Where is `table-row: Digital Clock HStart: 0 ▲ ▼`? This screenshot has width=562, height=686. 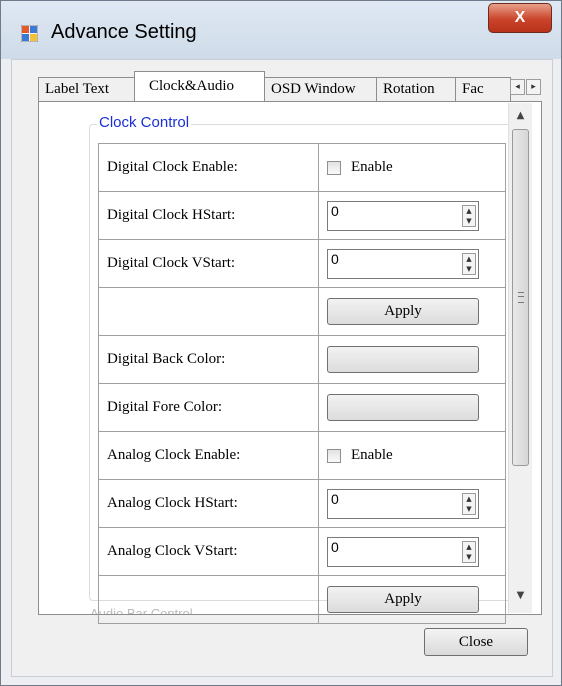
table-row: Digital Clock HStart: 0 ▲ ▼ is located at coordinates (302, 215).